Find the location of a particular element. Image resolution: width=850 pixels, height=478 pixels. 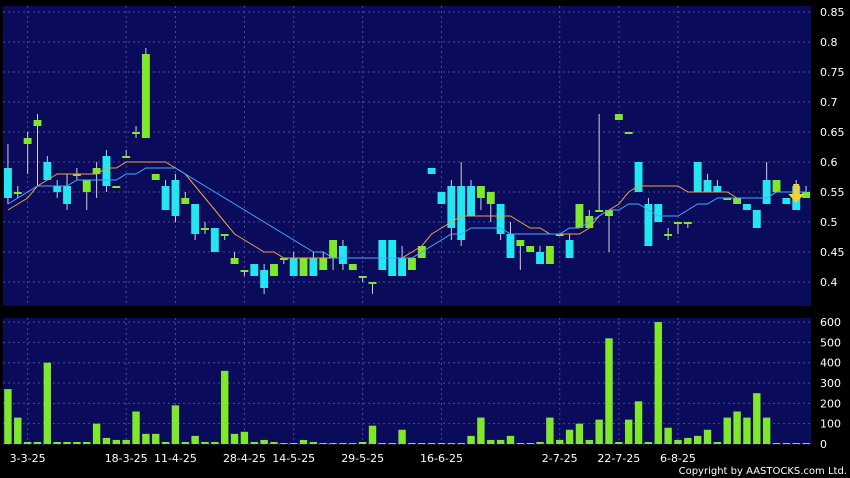

date-tick-label: 14-5-25 is located at coordinates (293, 458).